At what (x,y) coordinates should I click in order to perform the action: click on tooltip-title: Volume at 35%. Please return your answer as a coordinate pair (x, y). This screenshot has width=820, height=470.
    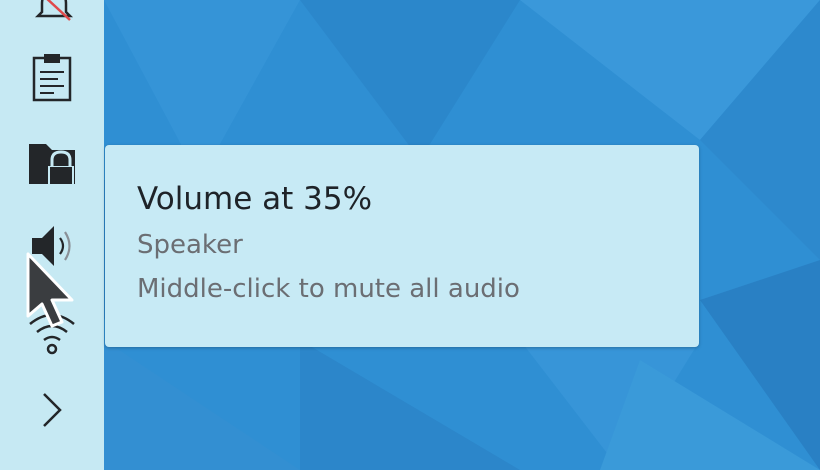
    Looking at the image, I should click on (255, 199).